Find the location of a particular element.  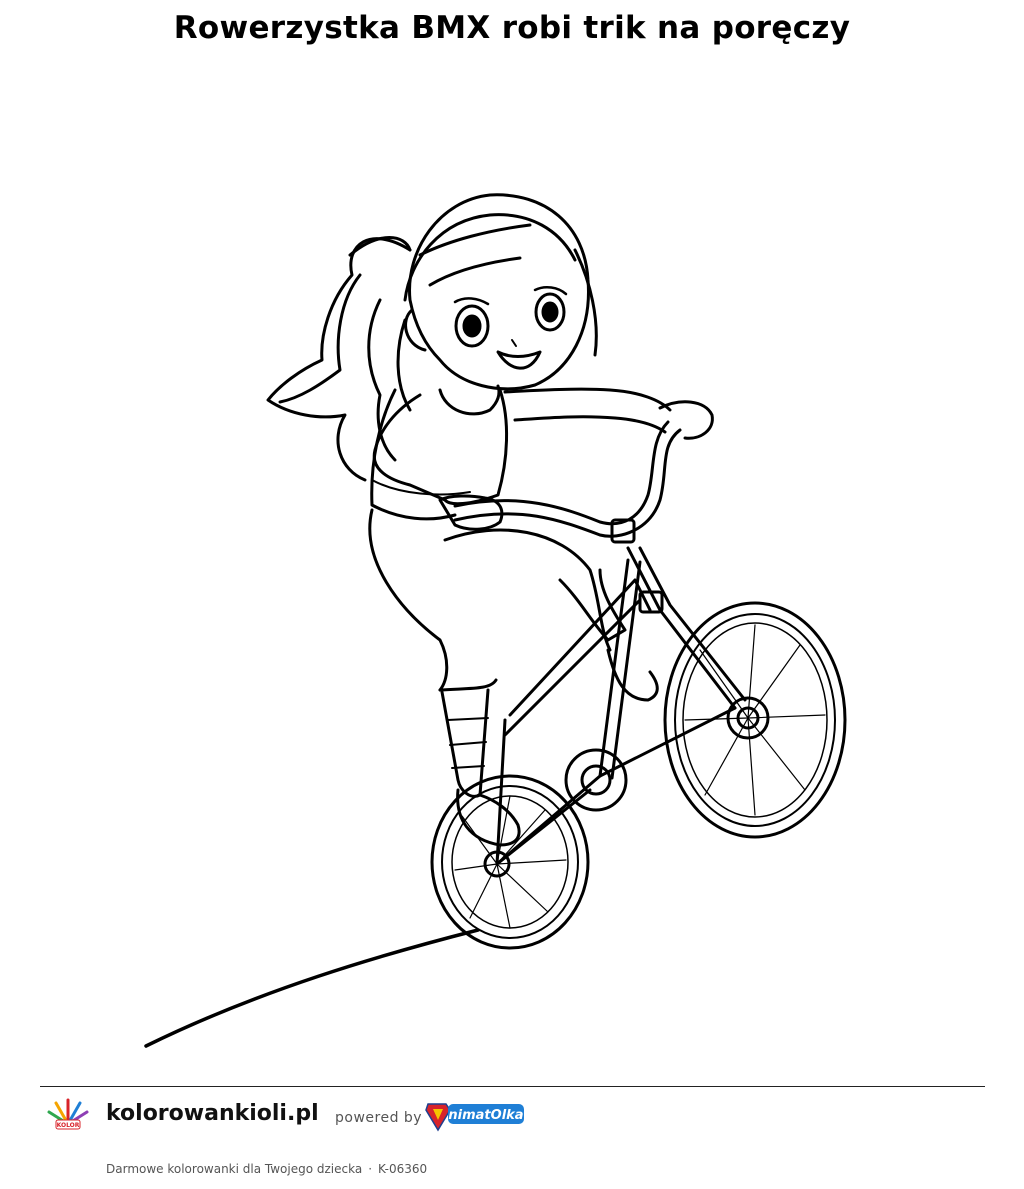

bike-frame is located at coordinates (621, 692).